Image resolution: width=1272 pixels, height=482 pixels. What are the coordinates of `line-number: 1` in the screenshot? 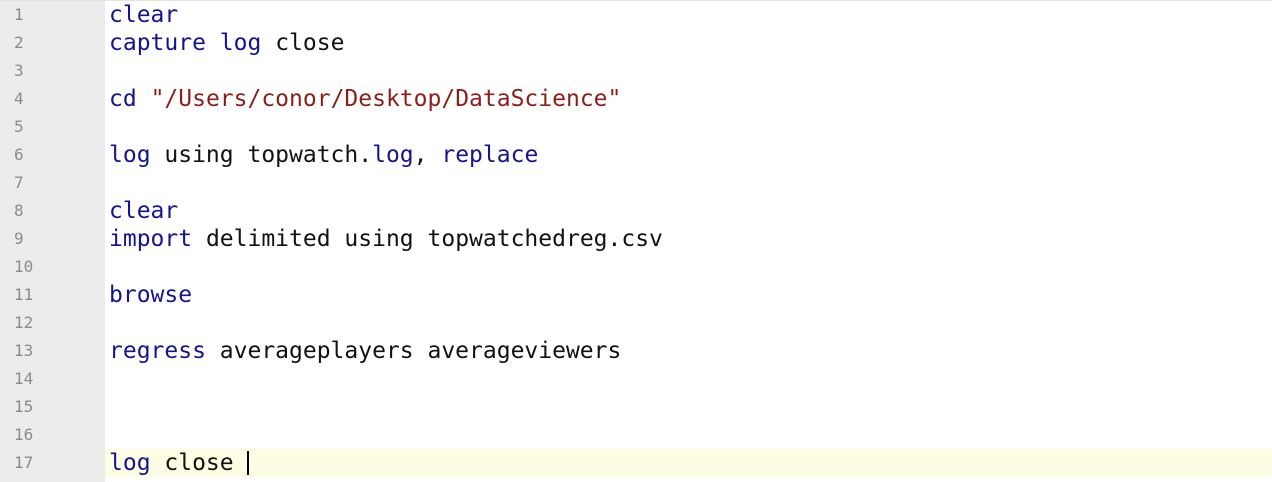 It's located at (19, 14).